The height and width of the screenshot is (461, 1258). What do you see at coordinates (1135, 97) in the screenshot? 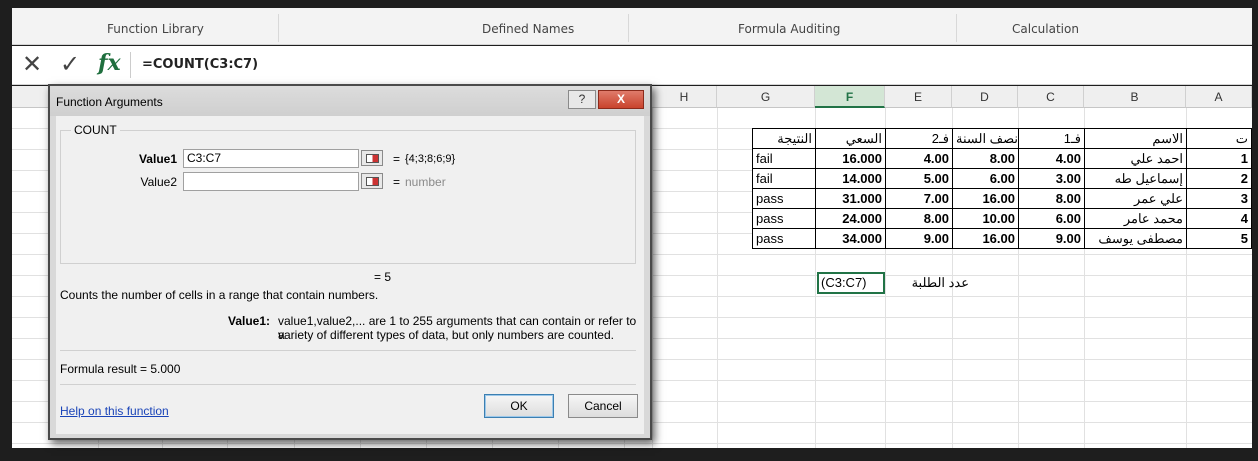
I see `column-header-b: B` at bounding box center [1135, 97].